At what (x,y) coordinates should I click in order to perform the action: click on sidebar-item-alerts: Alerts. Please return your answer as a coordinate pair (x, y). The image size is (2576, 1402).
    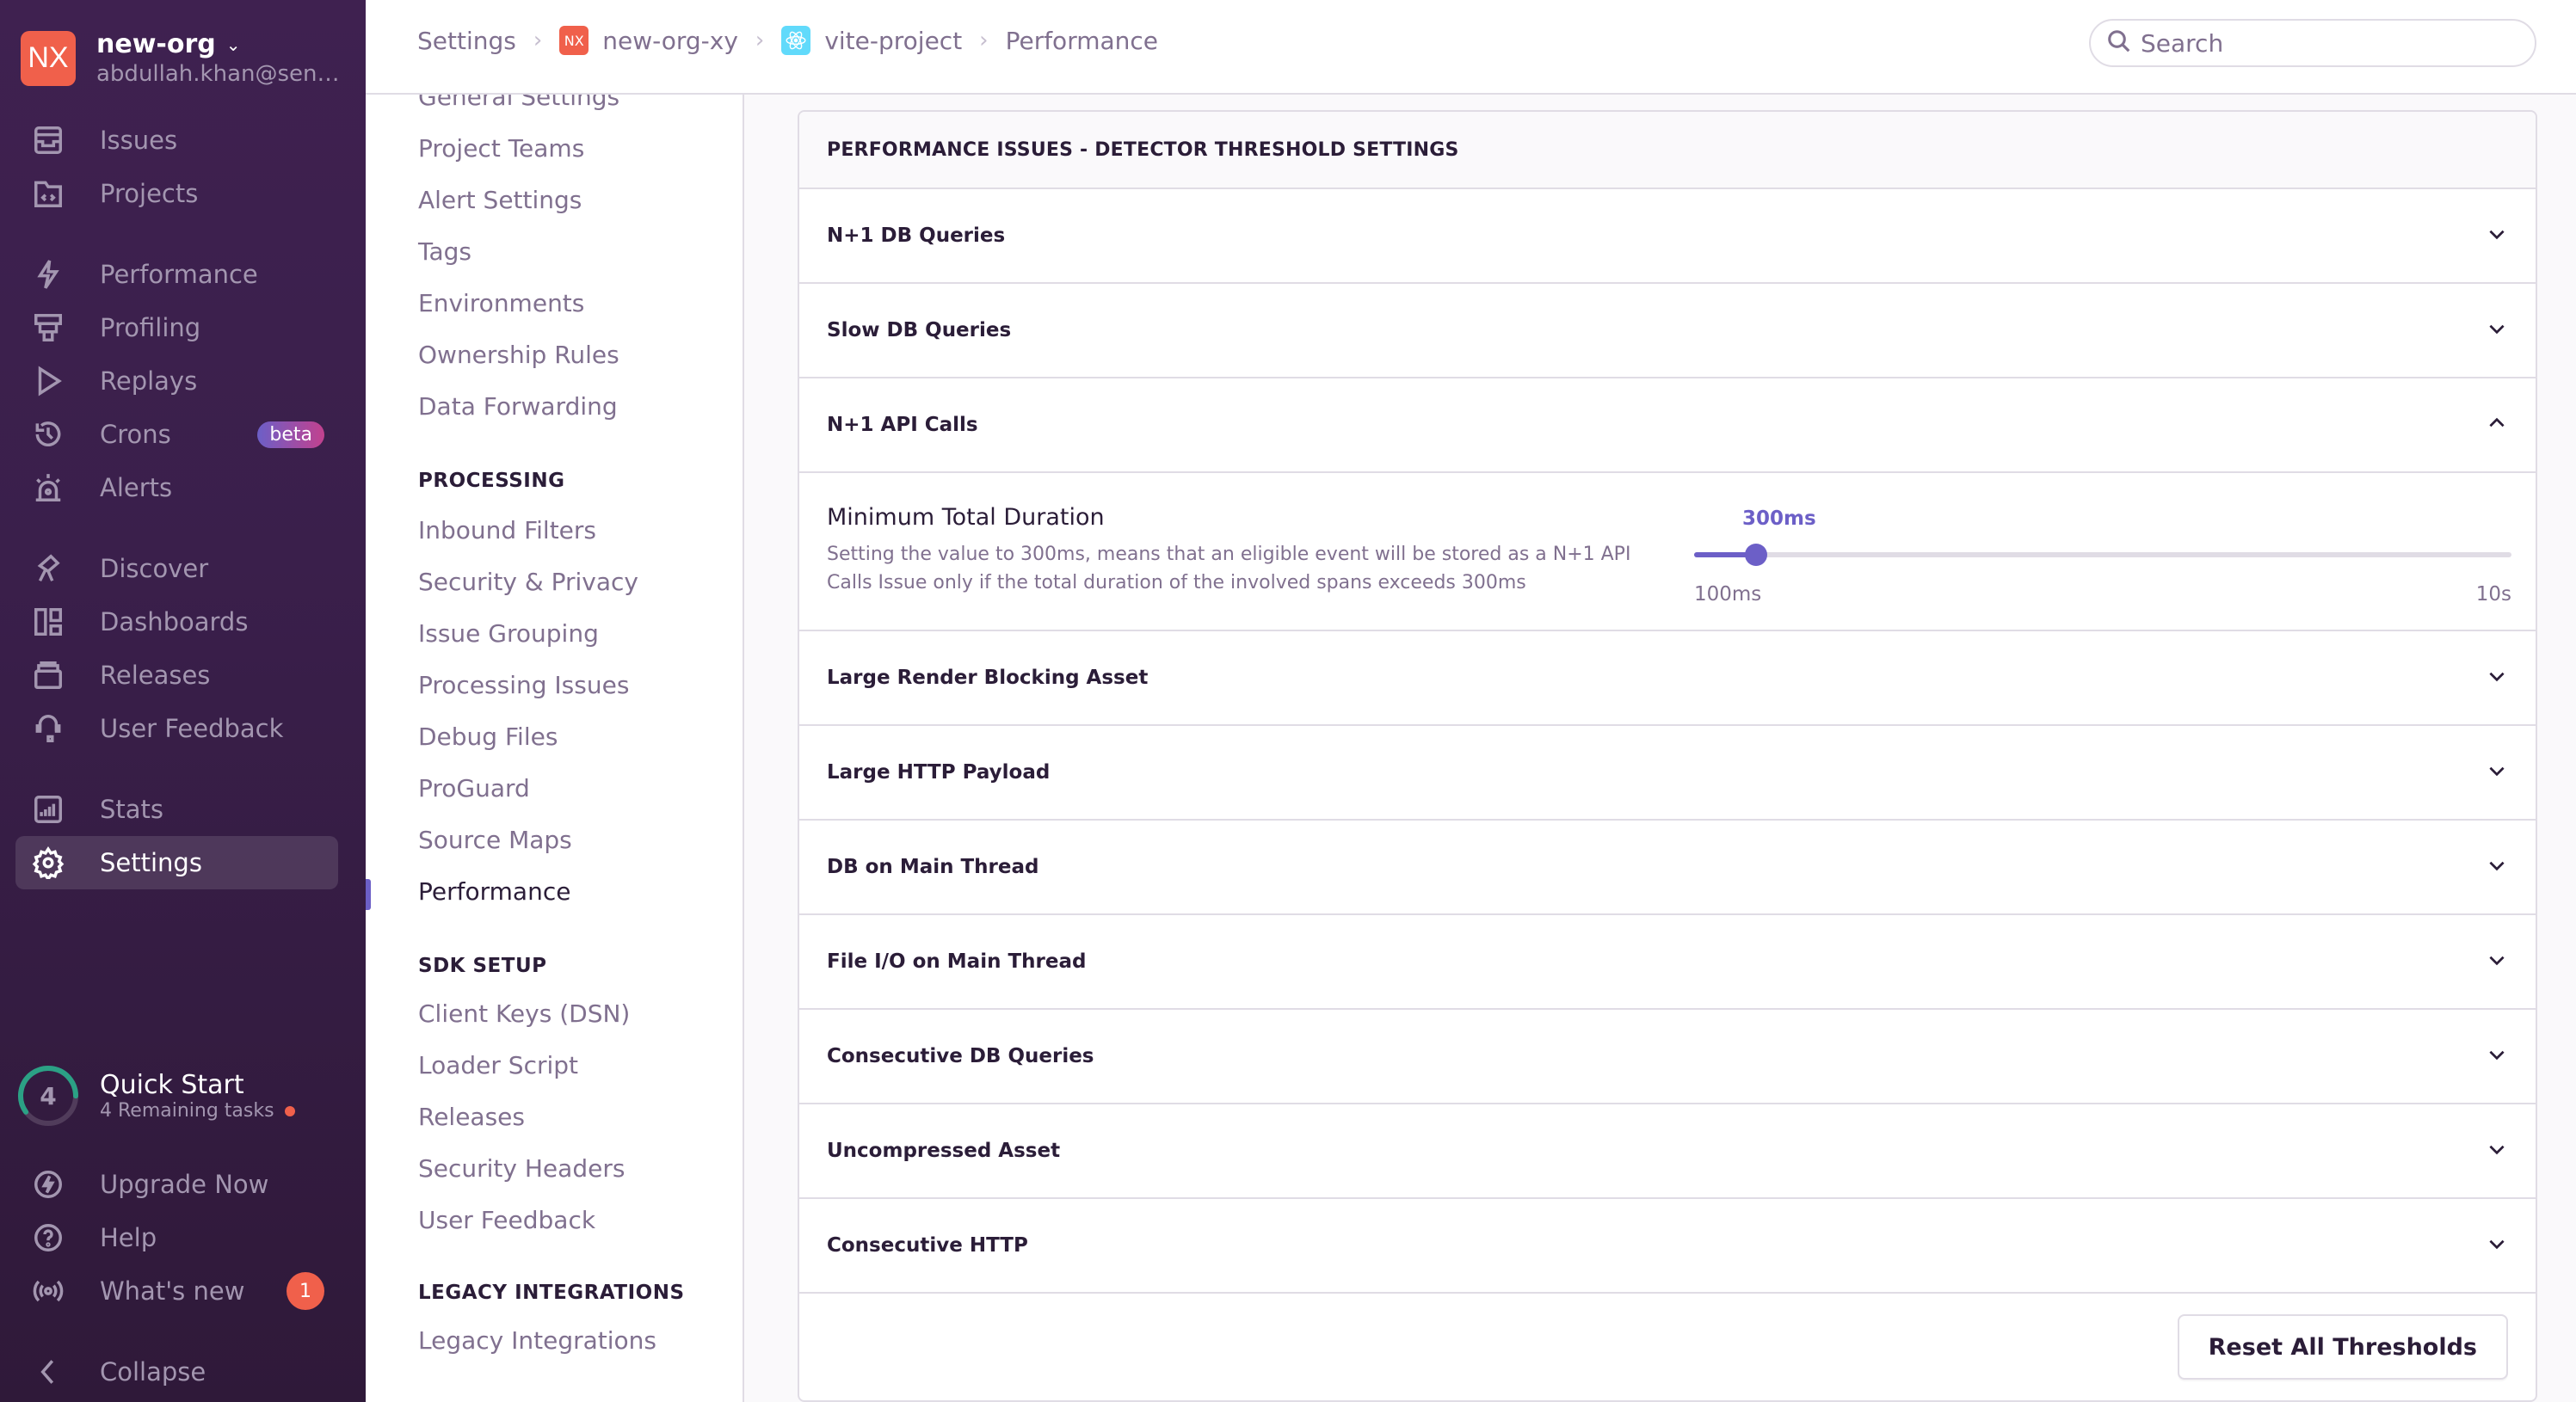
    Looking at the image, I should click on (176, 487).